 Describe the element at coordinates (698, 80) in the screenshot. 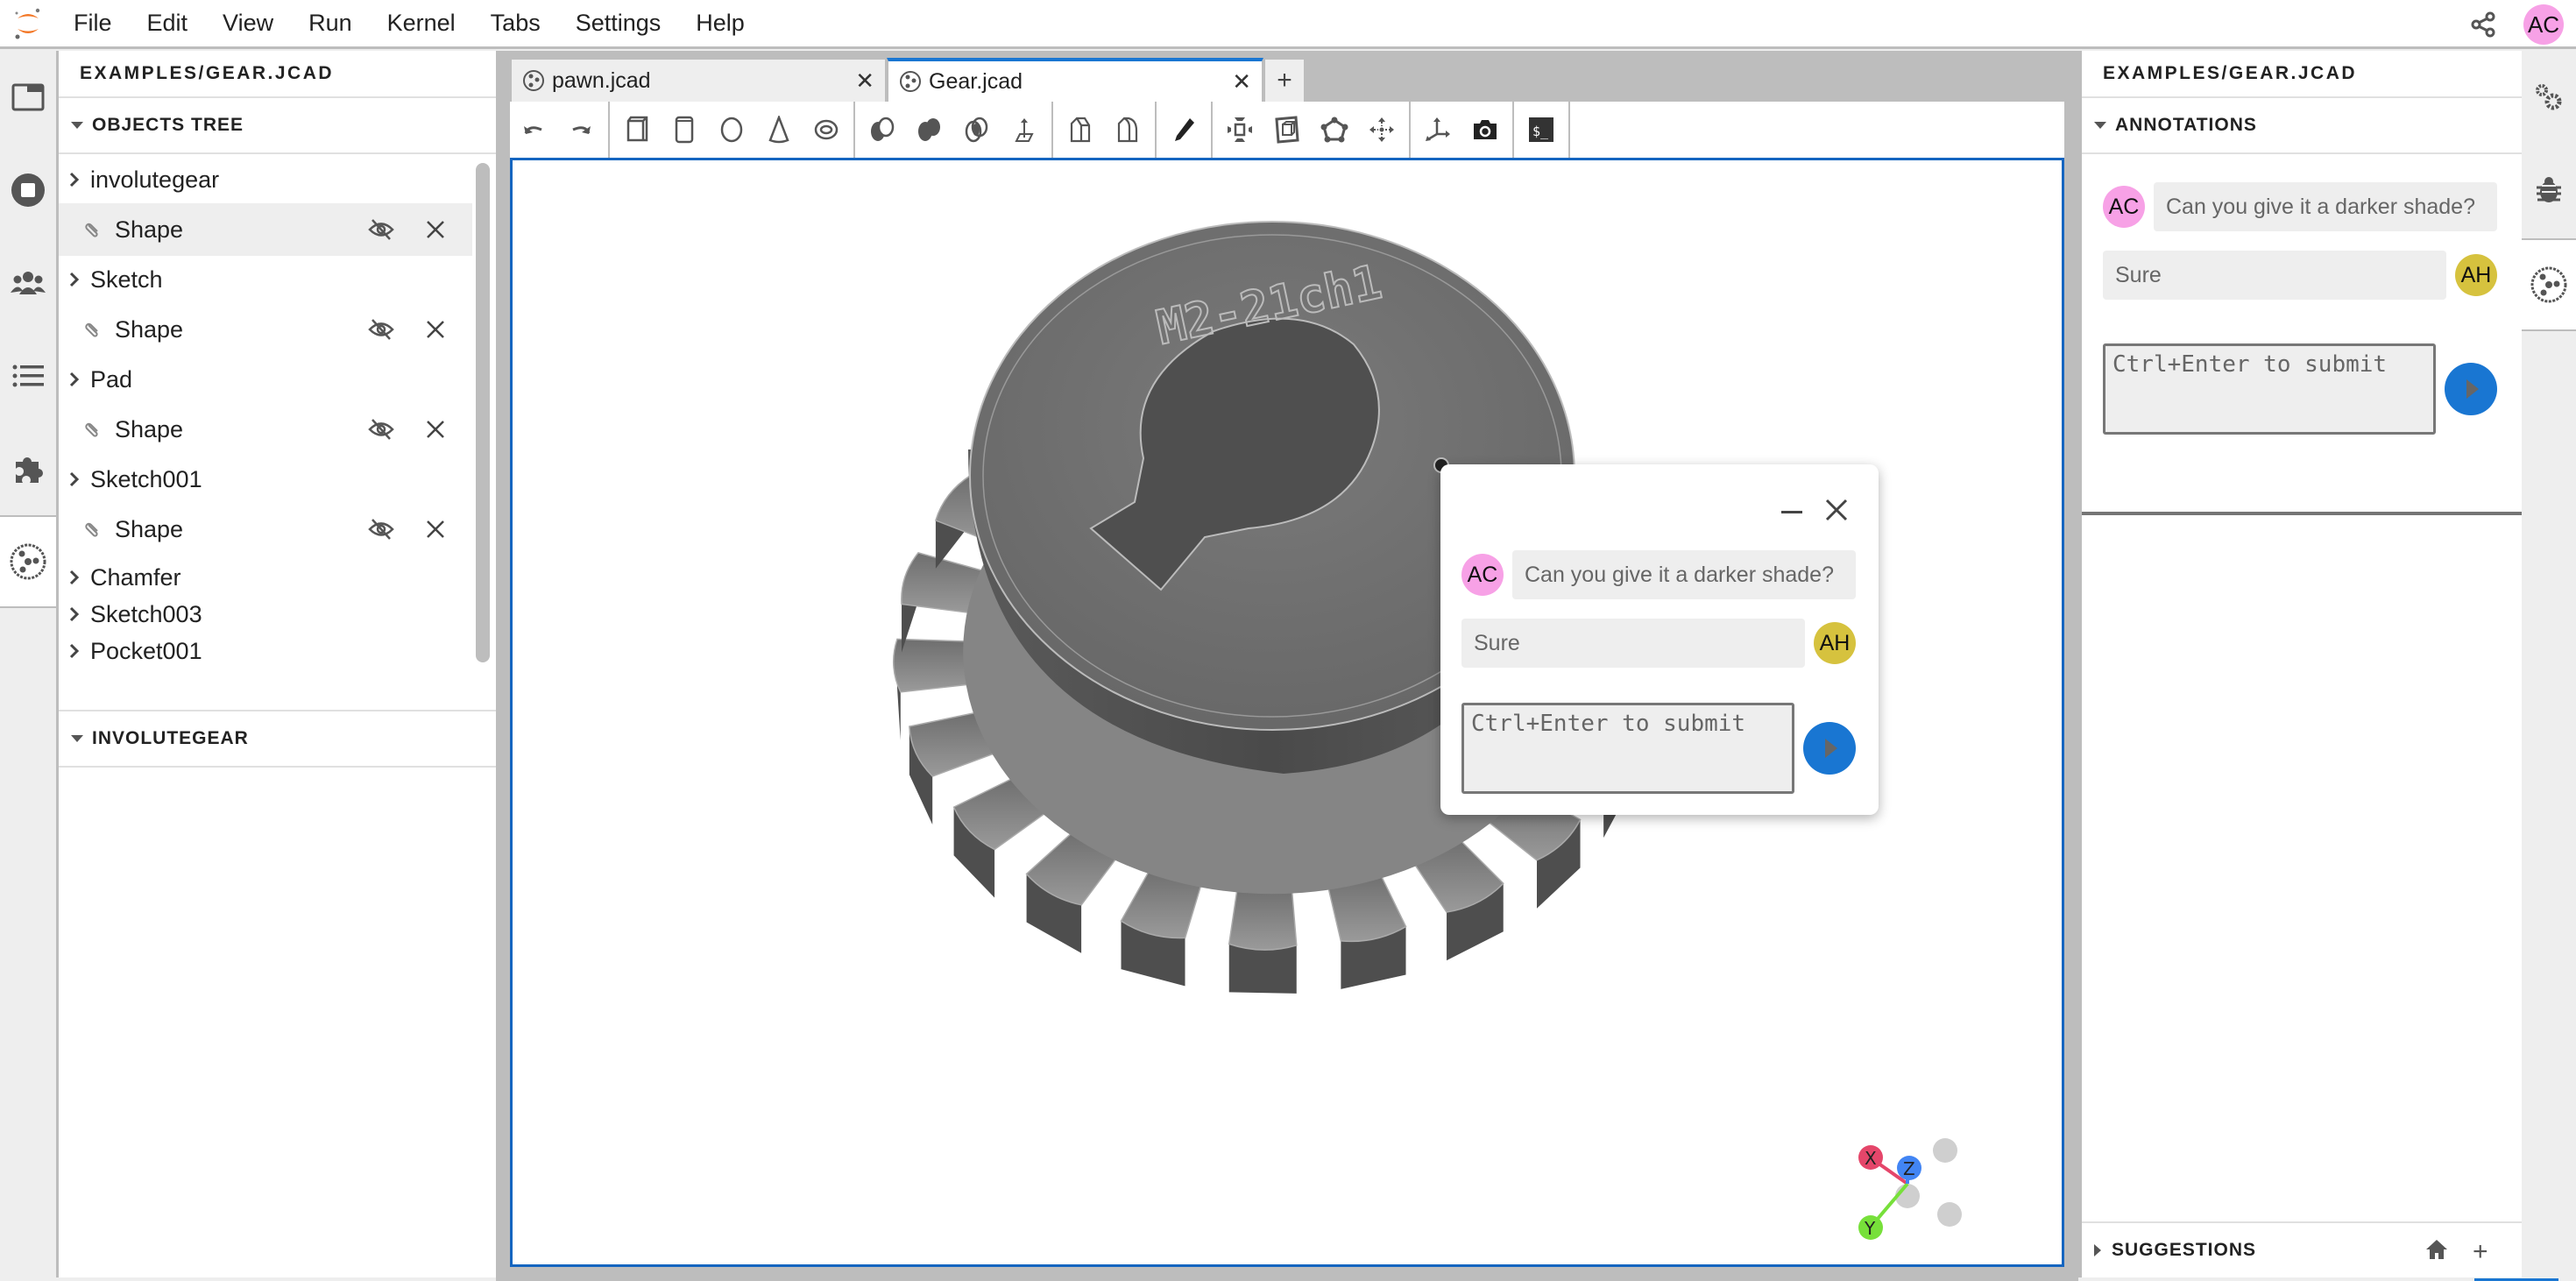

I see `tab-pawn: pawn.jcad ✕` at that location.